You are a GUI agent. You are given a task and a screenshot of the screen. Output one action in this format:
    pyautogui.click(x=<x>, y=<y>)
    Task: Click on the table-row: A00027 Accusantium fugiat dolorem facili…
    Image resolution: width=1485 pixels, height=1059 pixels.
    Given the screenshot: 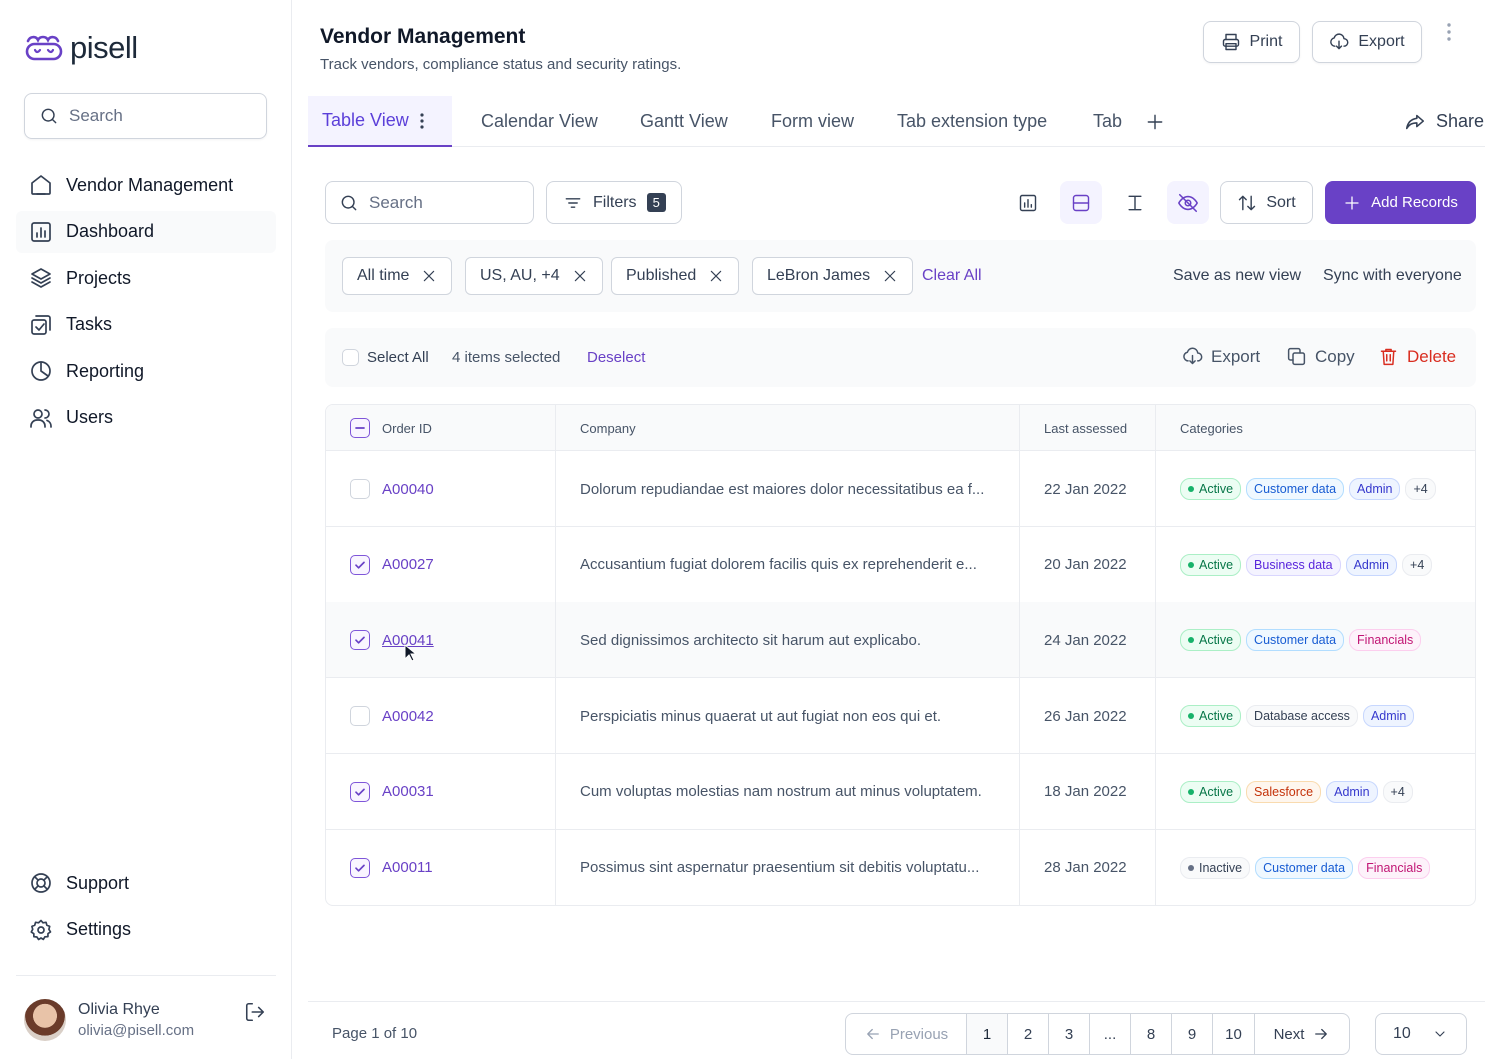 What is the action you would take?
    pyautogui.click(x=900, y=565)
    